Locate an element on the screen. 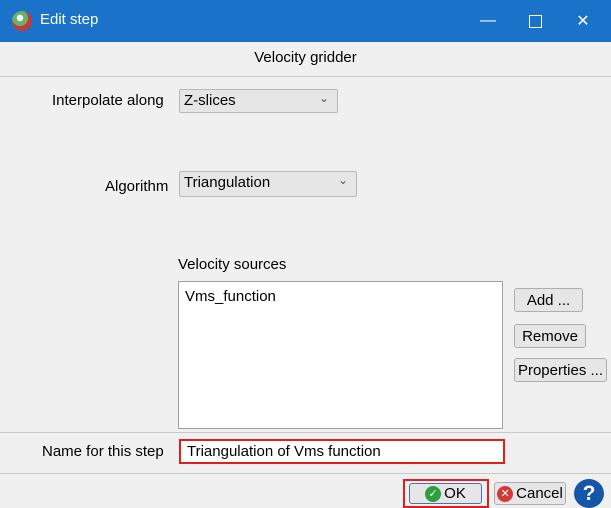 This screenshot has width=611, height=508. maximize-button is located at coordinates (535, 21).